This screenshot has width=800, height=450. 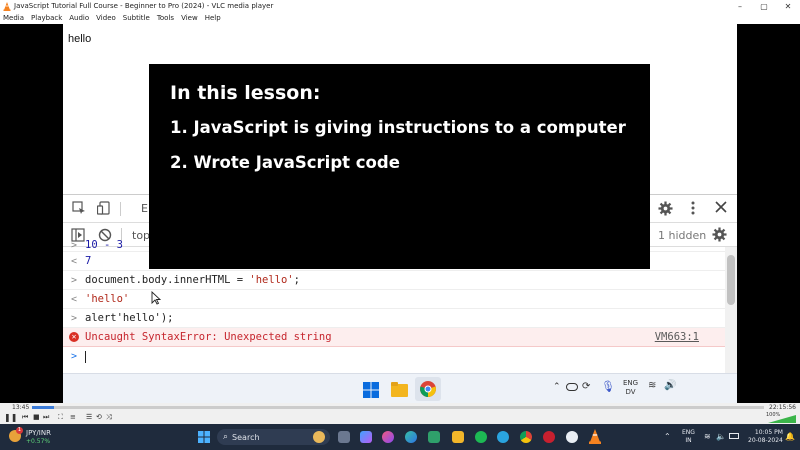 What do you see at coordinates (204, 437) in the screenshot?
I see `start-icon` at bounding box center [204, 437].